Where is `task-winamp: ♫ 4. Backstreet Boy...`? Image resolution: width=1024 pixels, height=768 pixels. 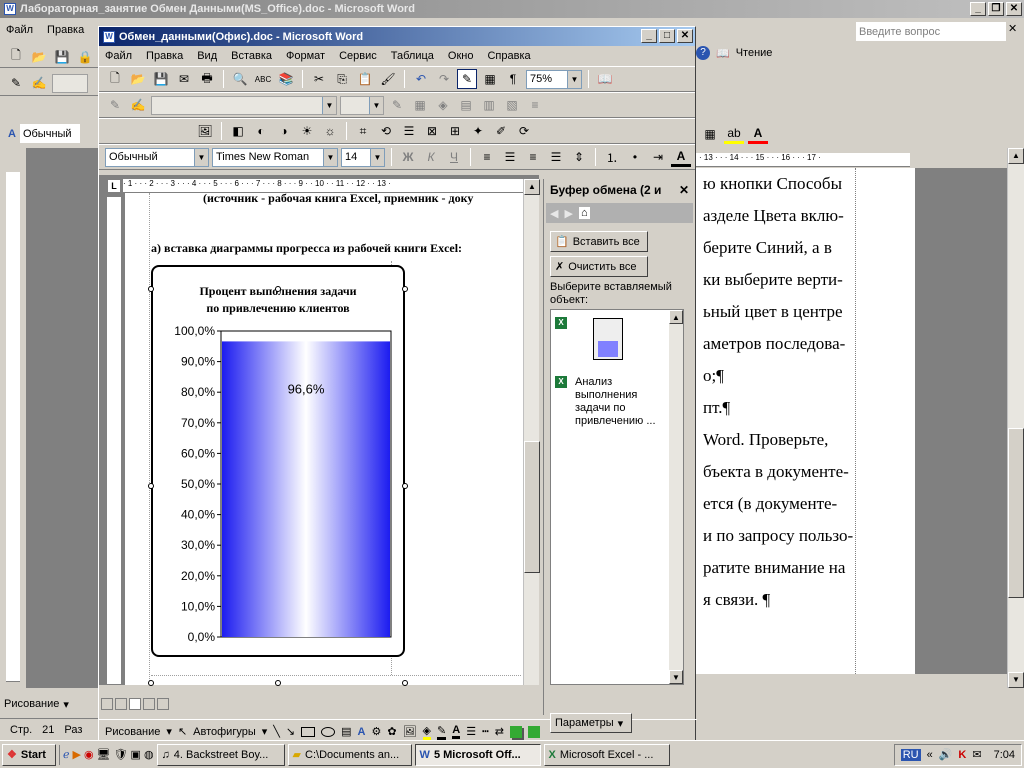 task-winamp: ♫ 4. Backstreet Boy... is located at coordinates (220, 754).